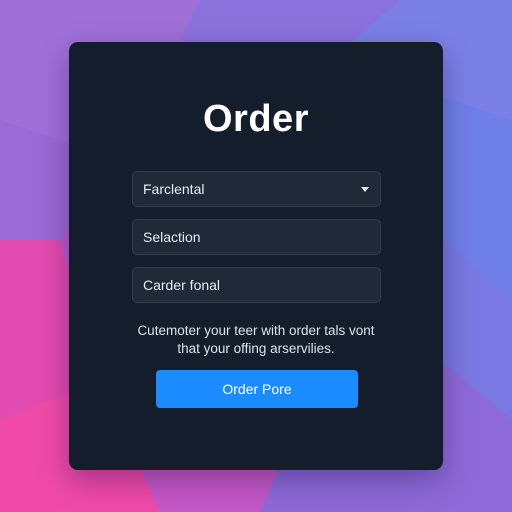 The height and width of the screenshot is (512, 512). What do you see at coordinates (172, 237) in the screenshot?
I see `selection-field-value: Selaction` at bounding box center [172, 237].